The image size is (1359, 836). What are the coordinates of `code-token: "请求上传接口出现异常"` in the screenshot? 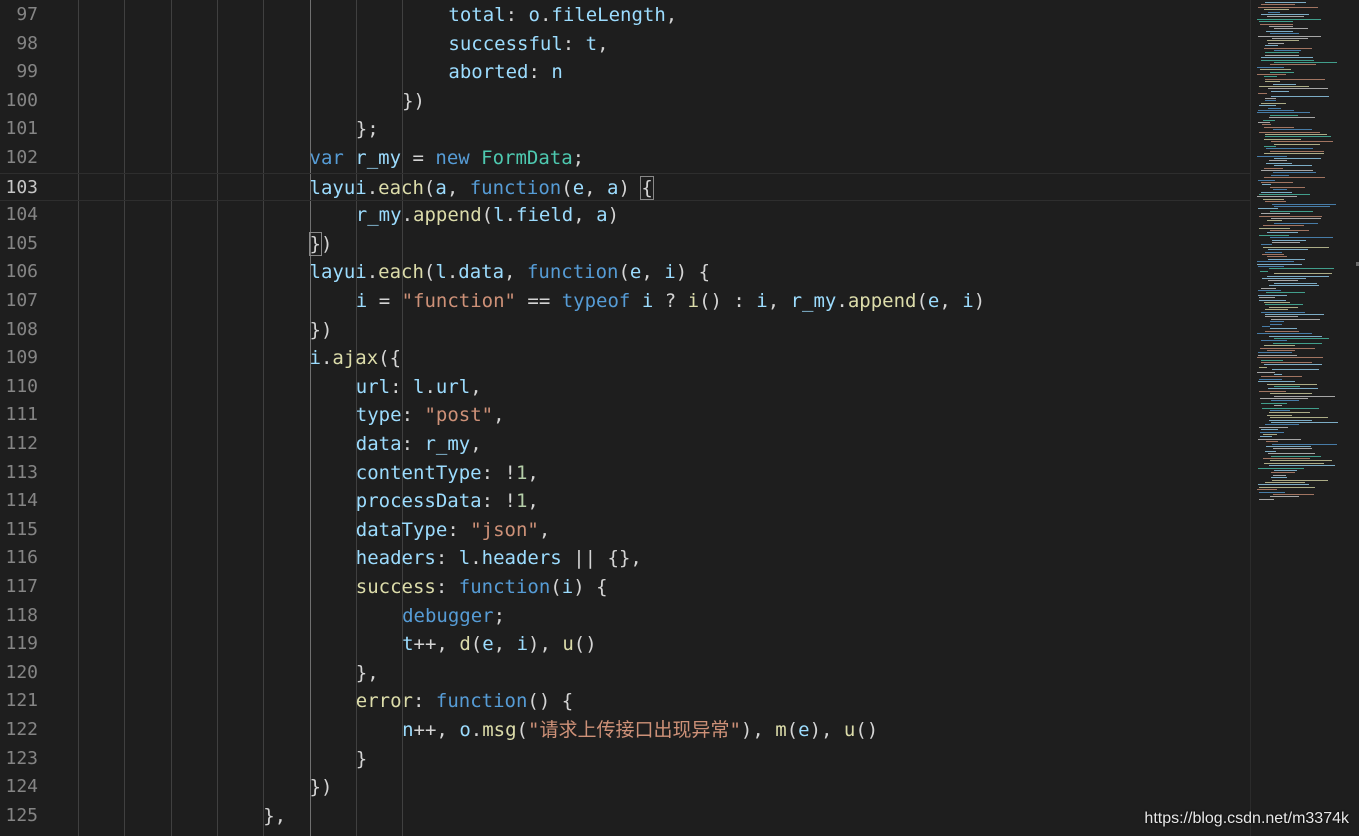 It's located at (634, 730).